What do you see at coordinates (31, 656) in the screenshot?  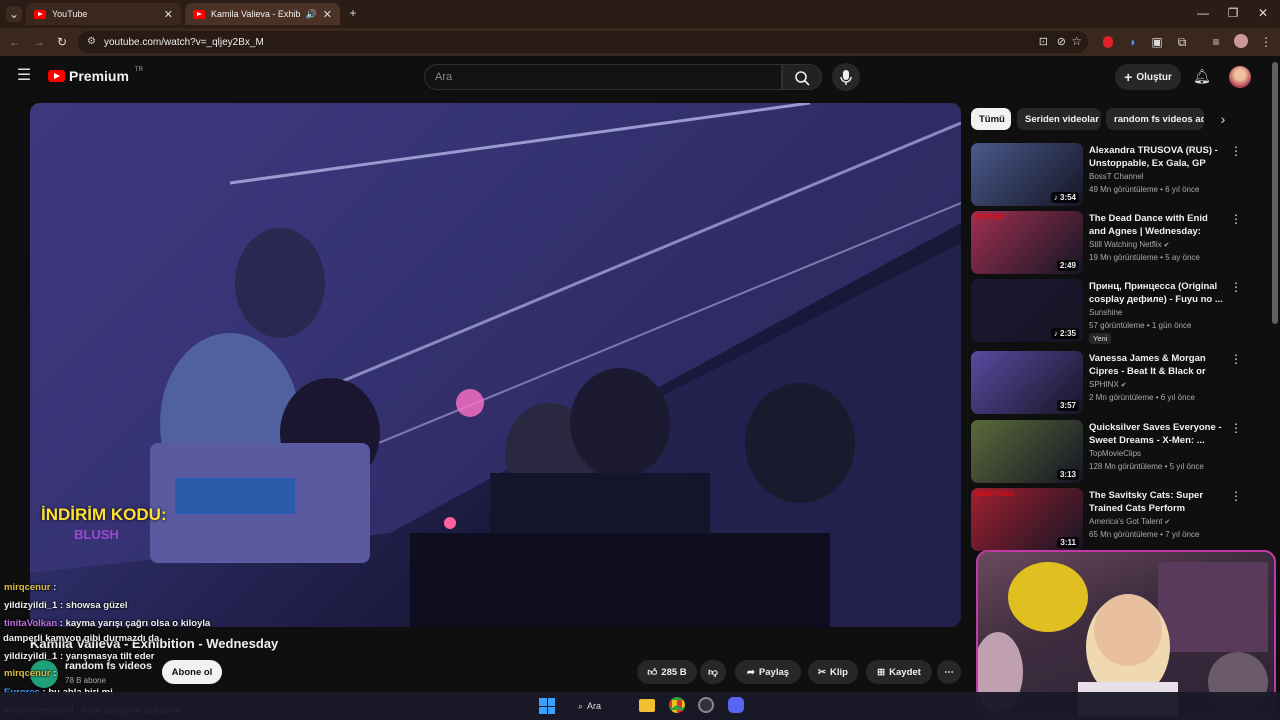 I see `chat-username: yildizyildi_1` at bounding box center [31, 656].